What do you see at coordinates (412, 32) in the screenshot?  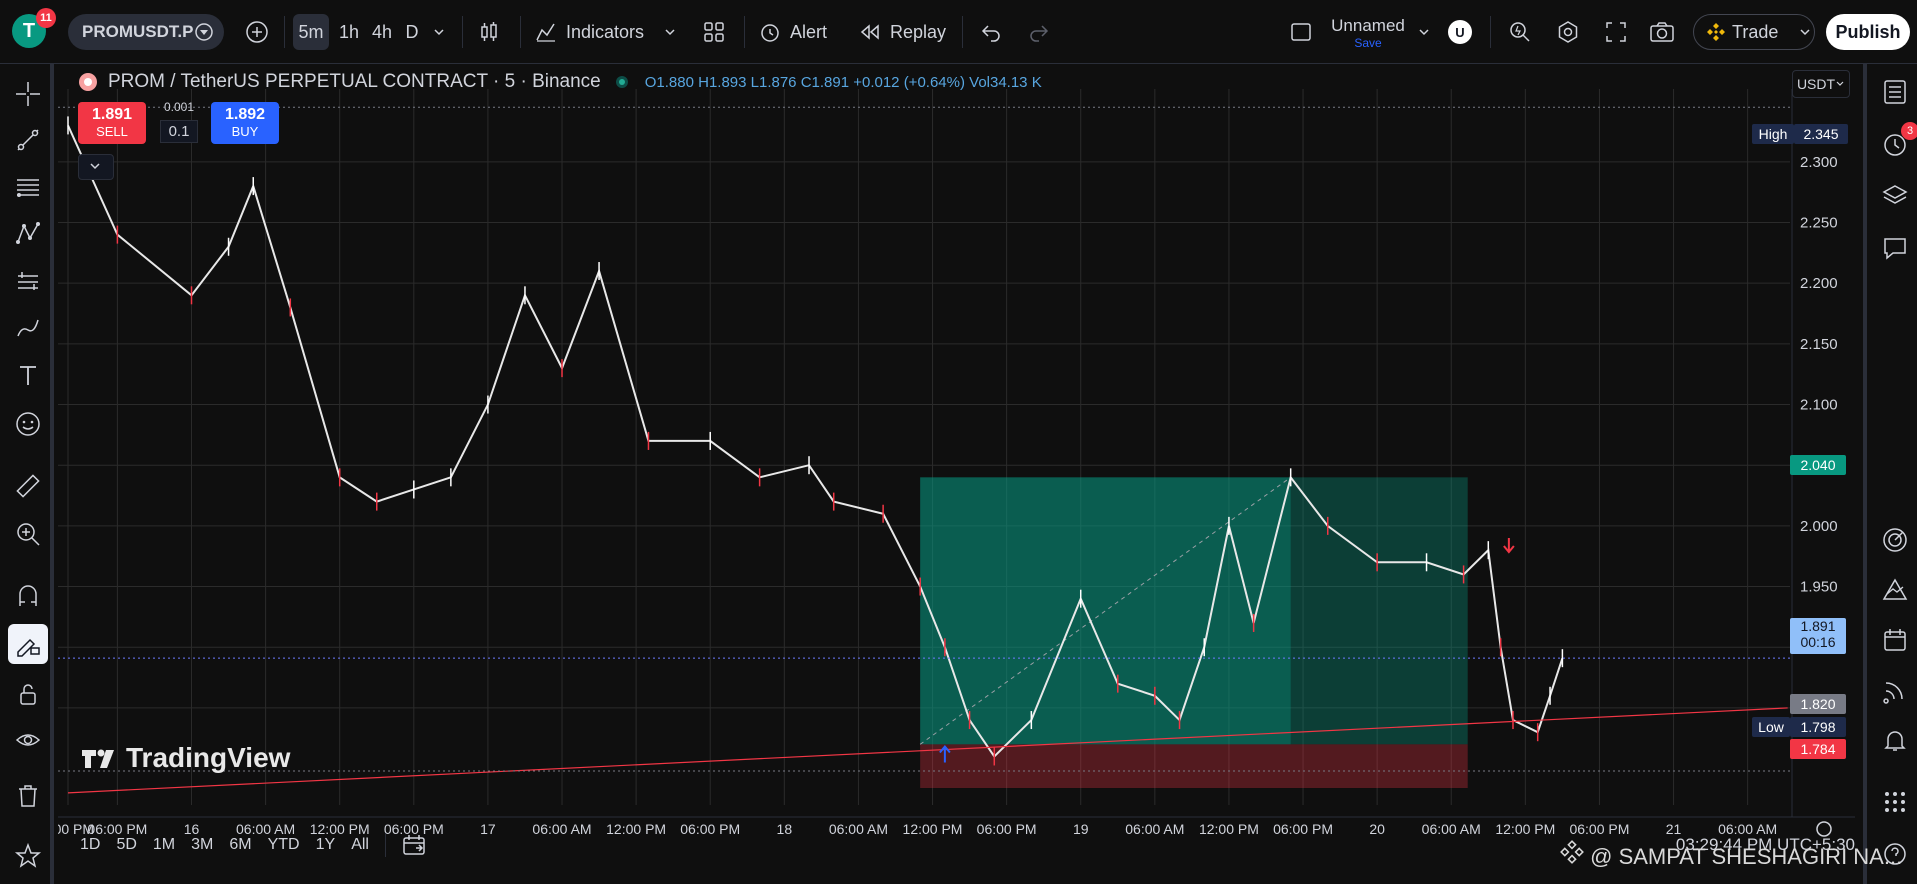 I see `interval-d: D` at bounding box center [412, 32].